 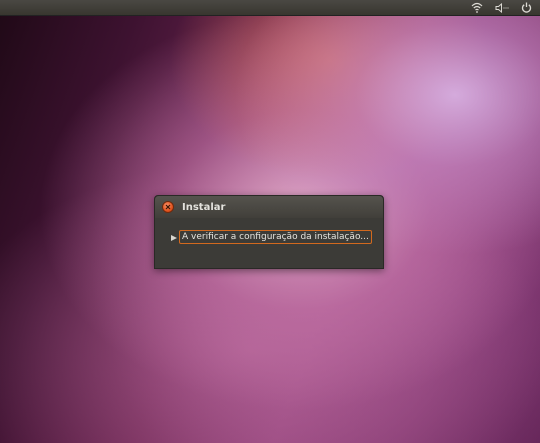 I want to click on top-panel, so click(x=270, y=8).